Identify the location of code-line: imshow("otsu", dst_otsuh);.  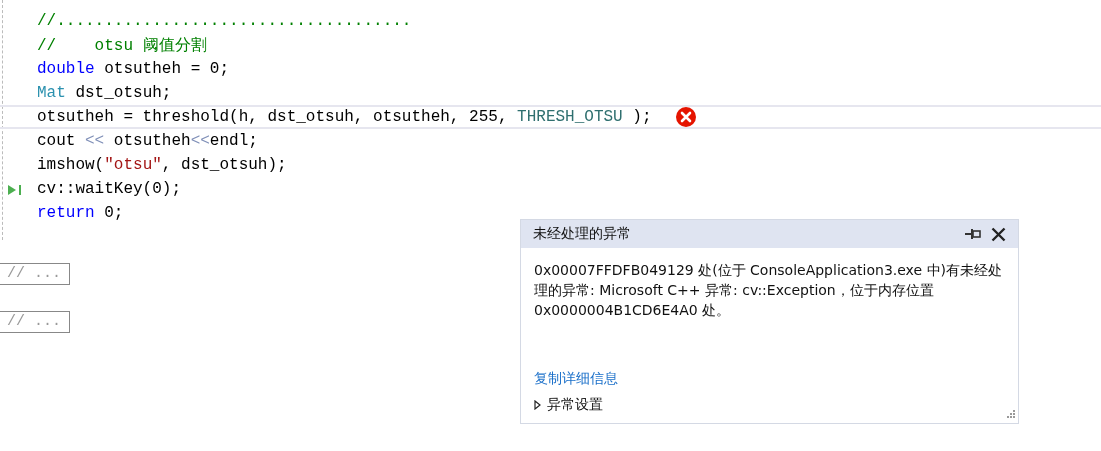
(162, 165).